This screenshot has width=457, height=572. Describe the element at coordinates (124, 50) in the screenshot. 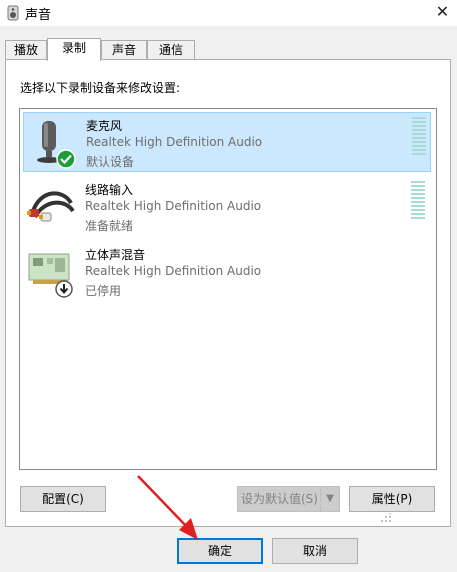

I see `tab-sounds: 声音` at that location.